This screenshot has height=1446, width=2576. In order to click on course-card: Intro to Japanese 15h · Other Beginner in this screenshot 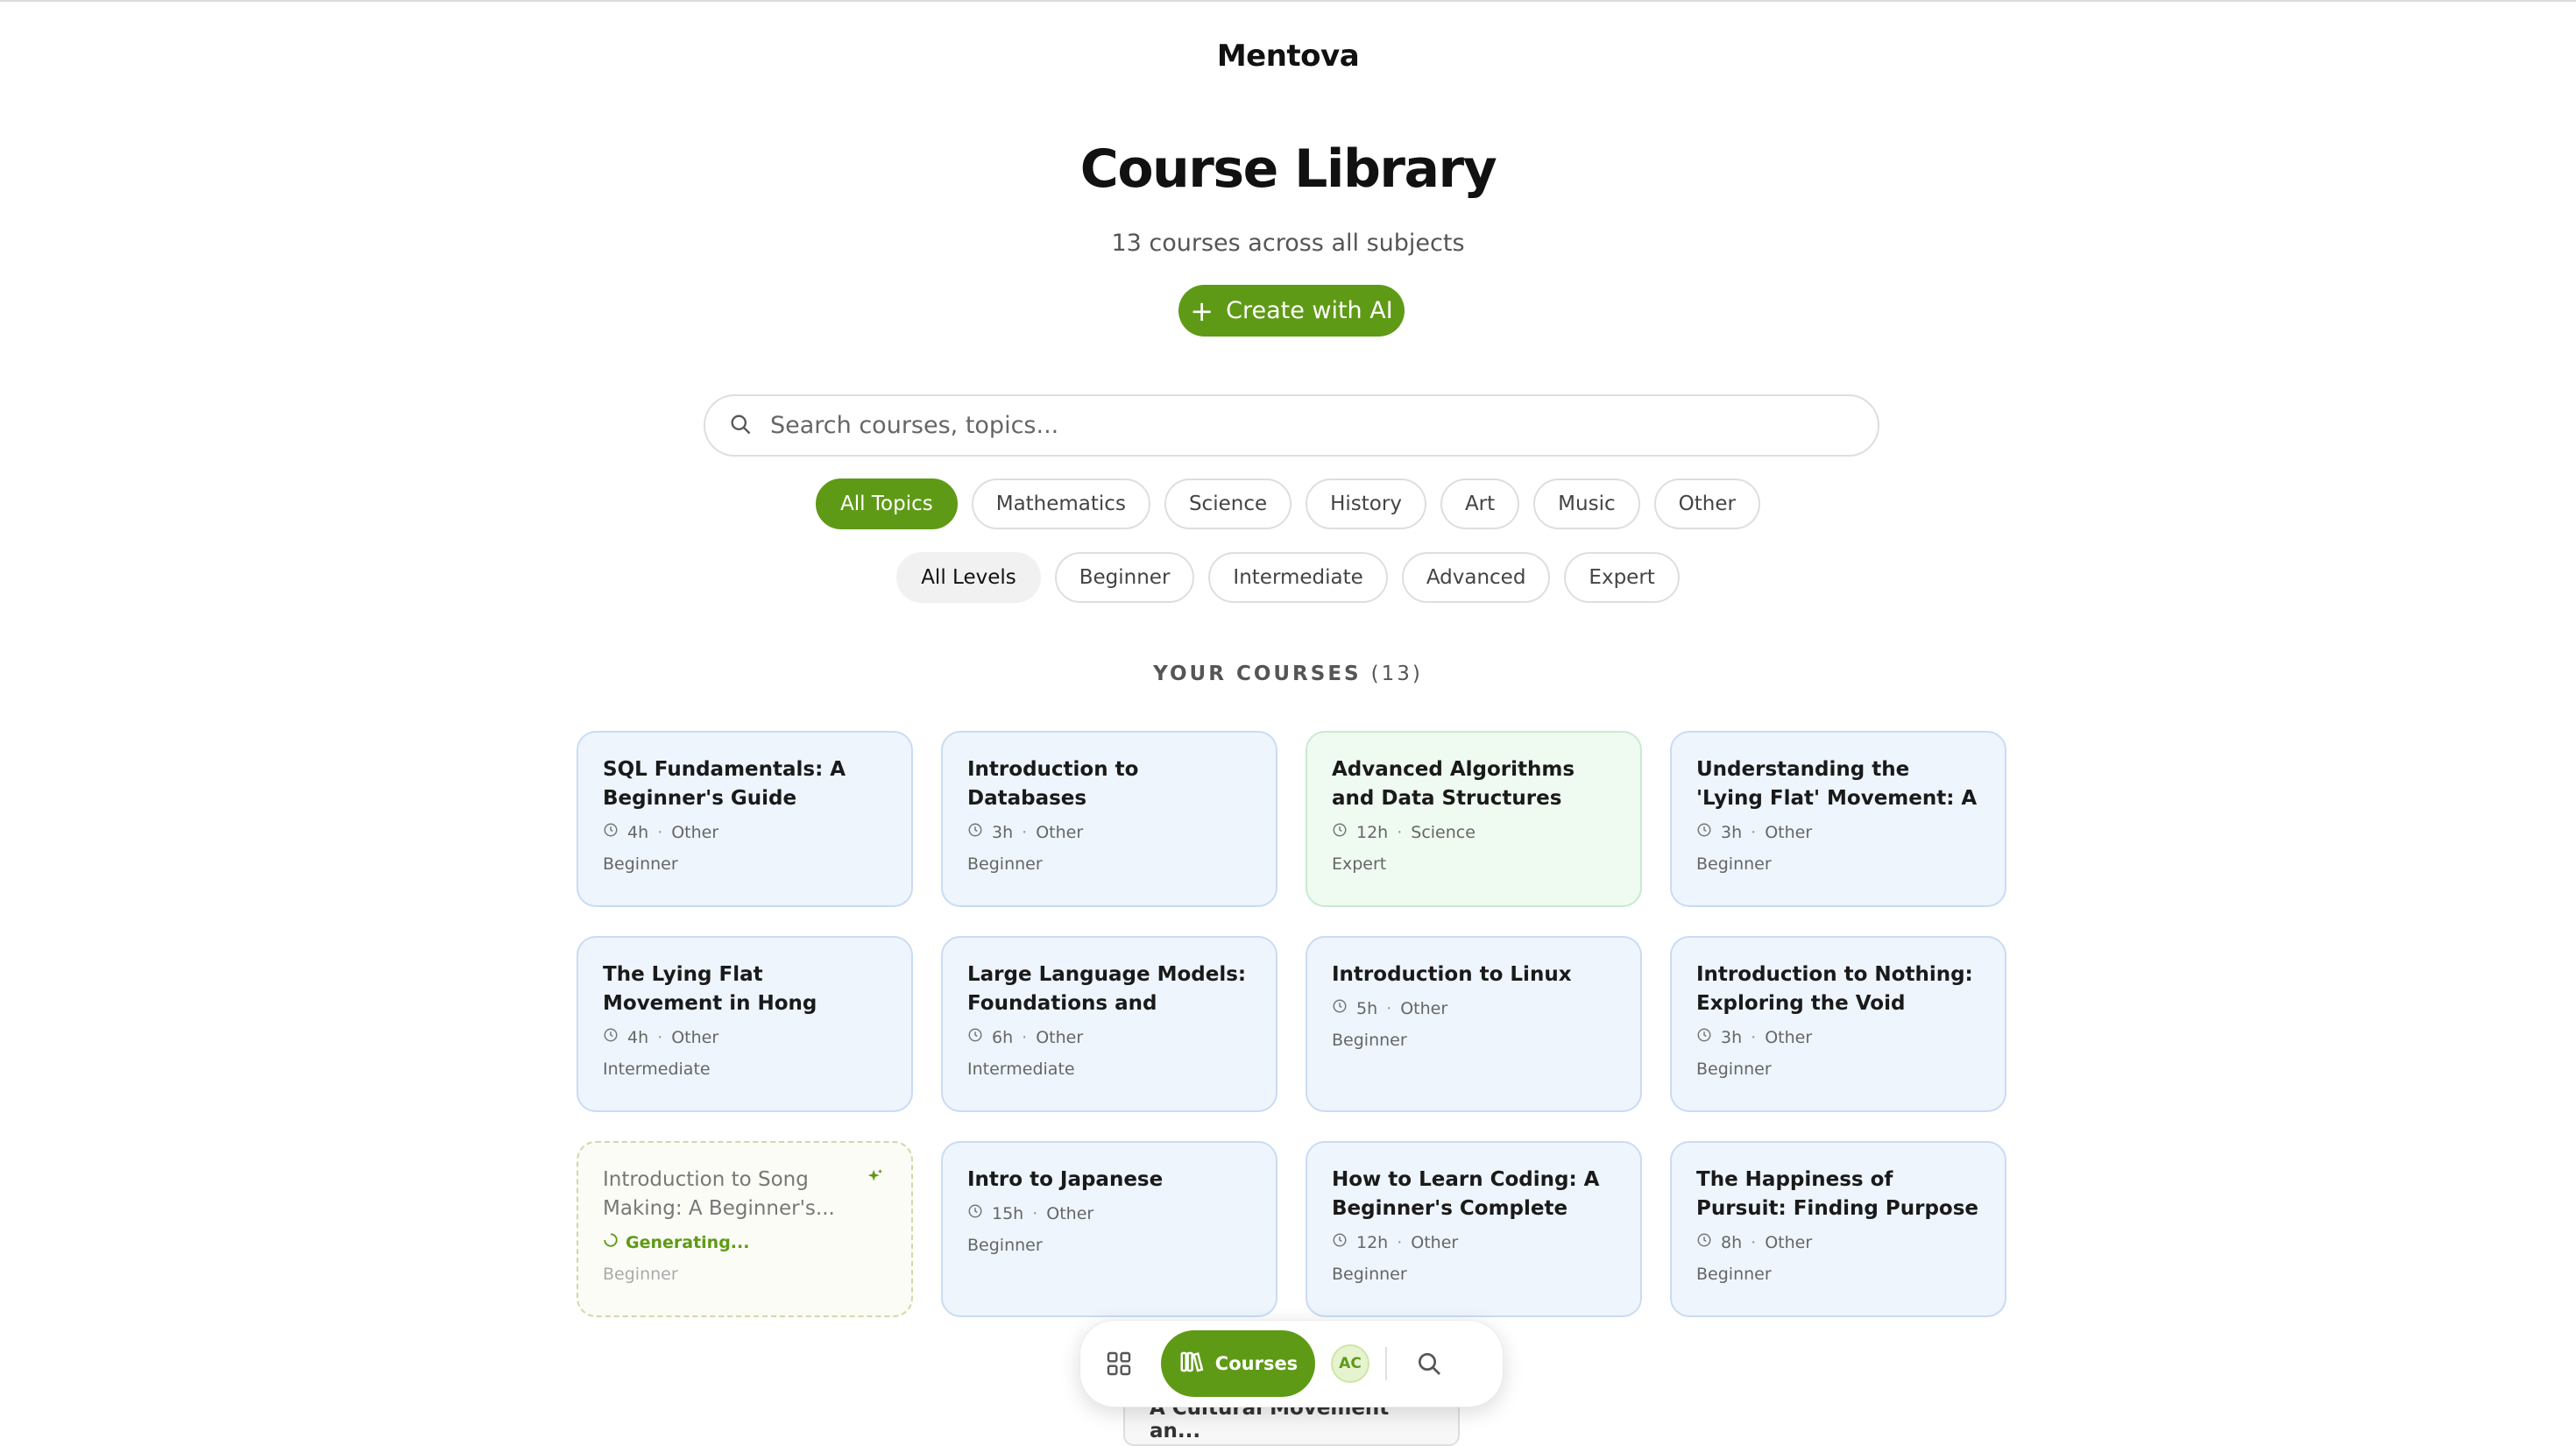, I will do `click(1109, 1229)`.